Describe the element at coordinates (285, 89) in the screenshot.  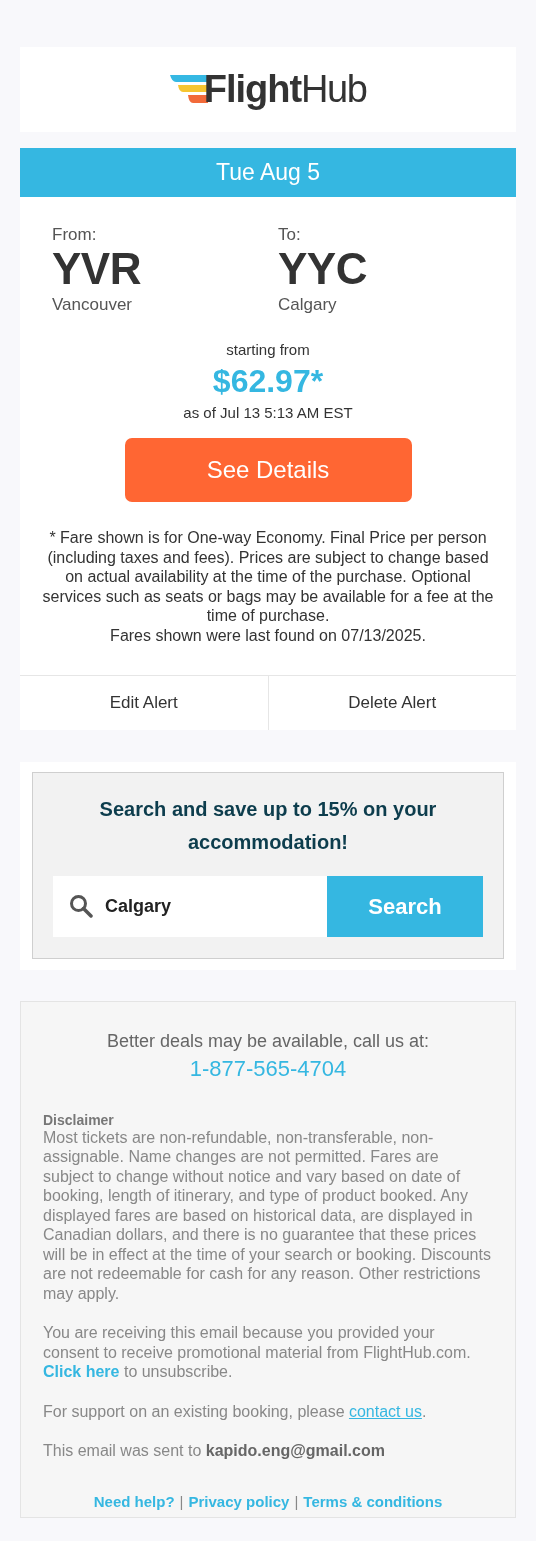
I see `logo-text: FlightHub` at that location.